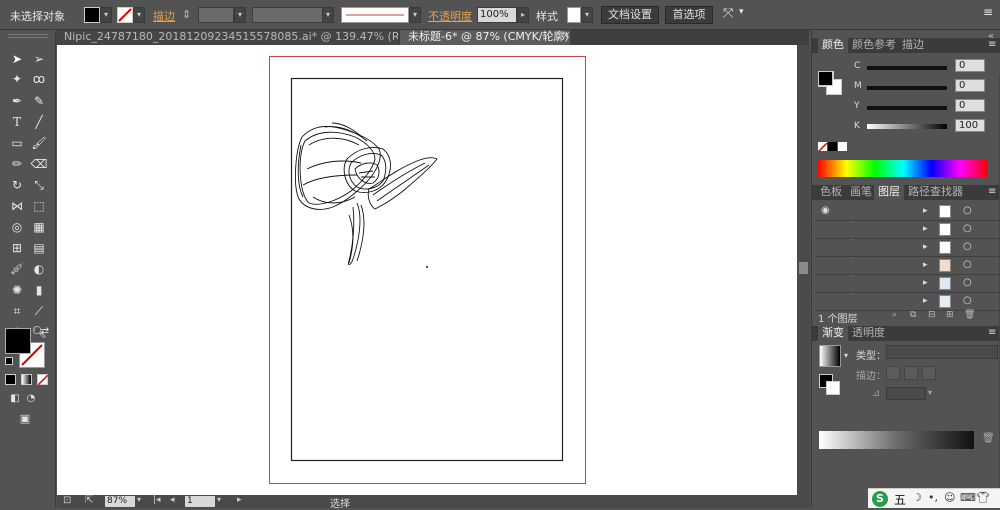  I want to click on shirt-icon: 👕︎, so click(983, 497).